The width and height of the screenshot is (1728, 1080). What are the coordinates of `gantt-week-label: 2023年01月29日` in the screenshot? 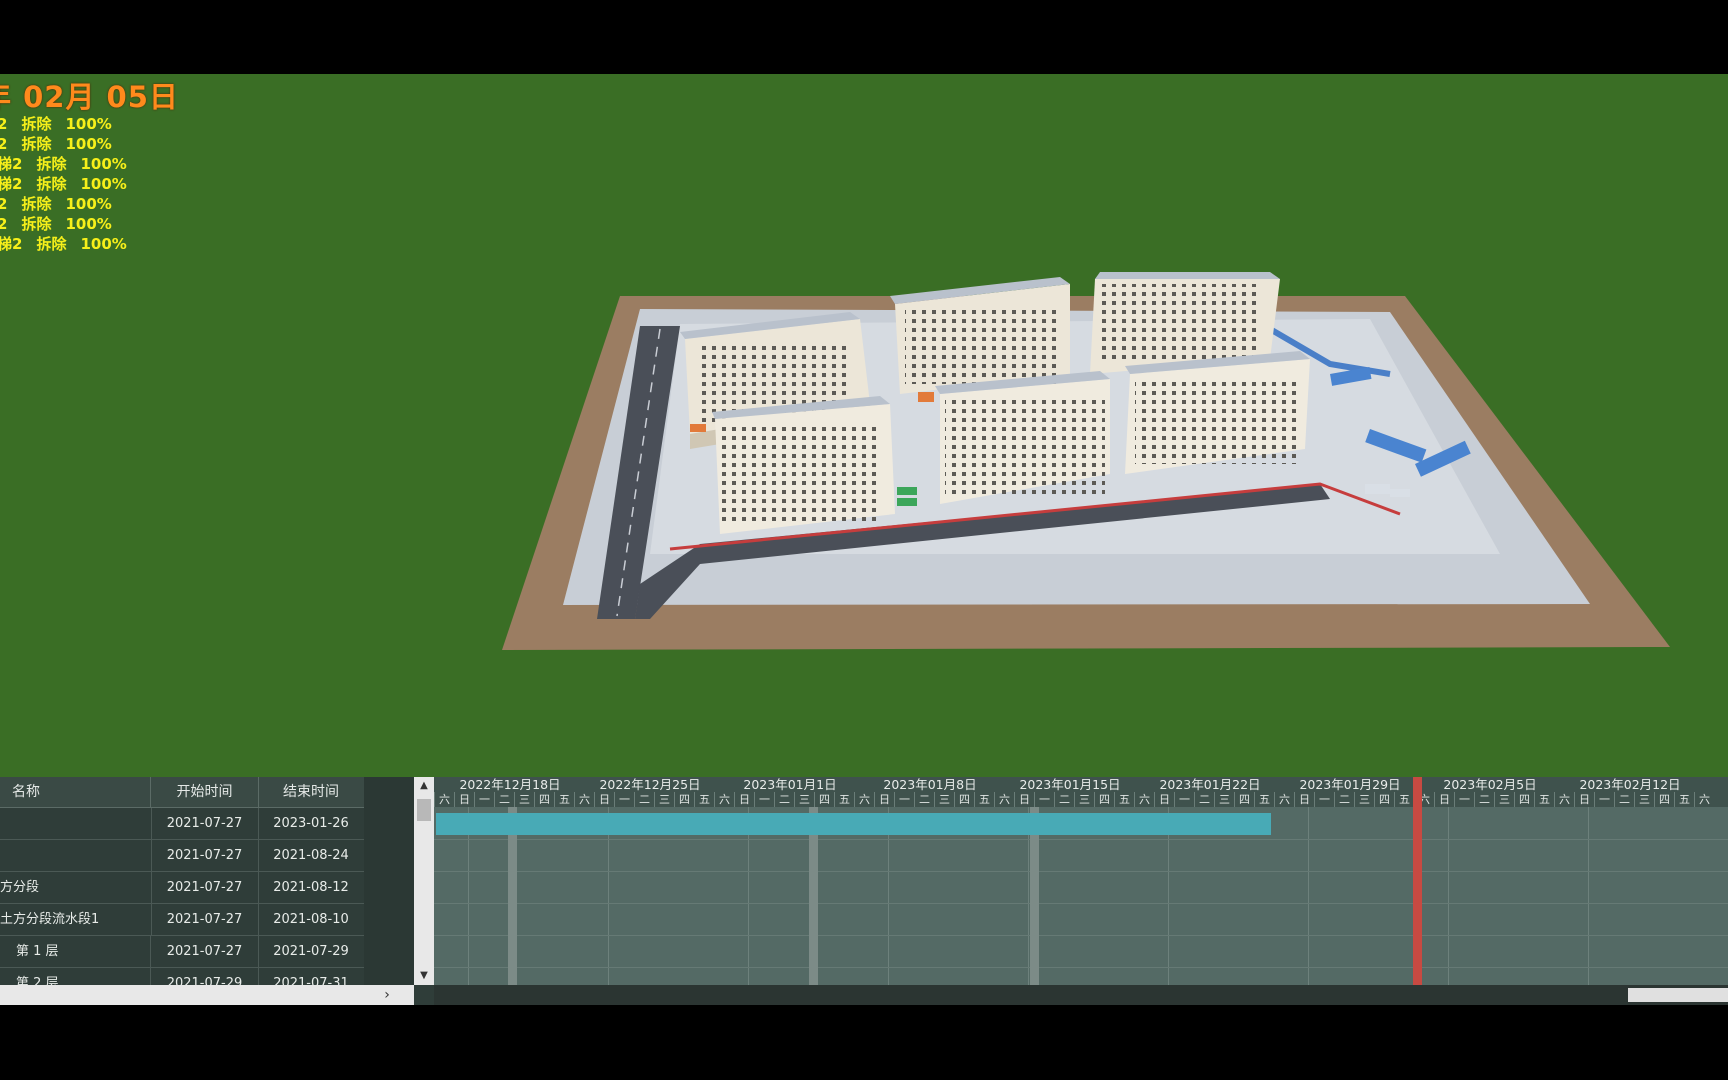 It's located at (1350, 784).